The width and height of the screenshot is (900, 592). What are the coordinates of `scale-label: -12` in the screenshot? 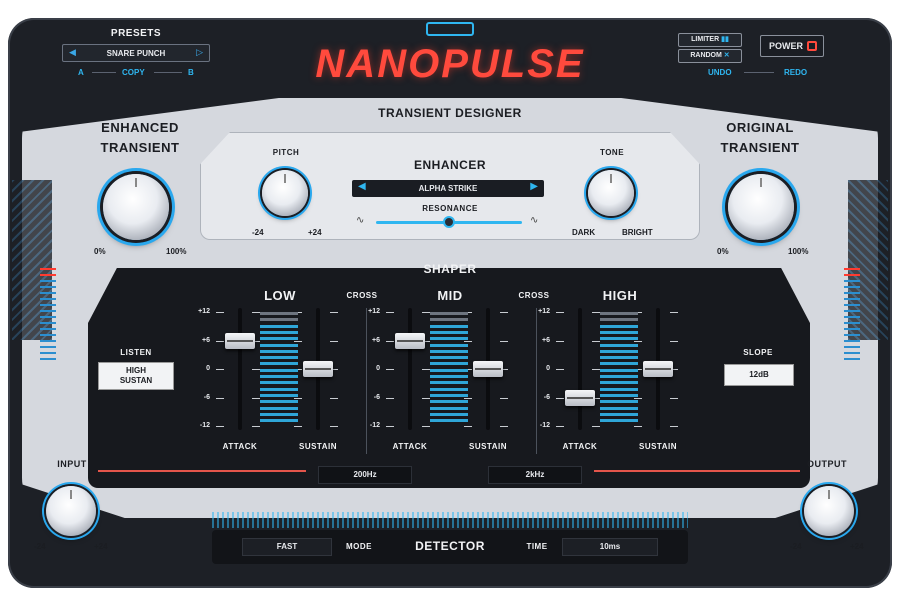 It's located at (204, 425).